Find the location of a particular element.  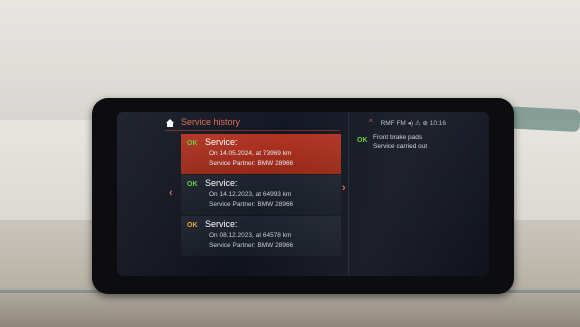

page-title: Service history is located at coordinates (211, 122).